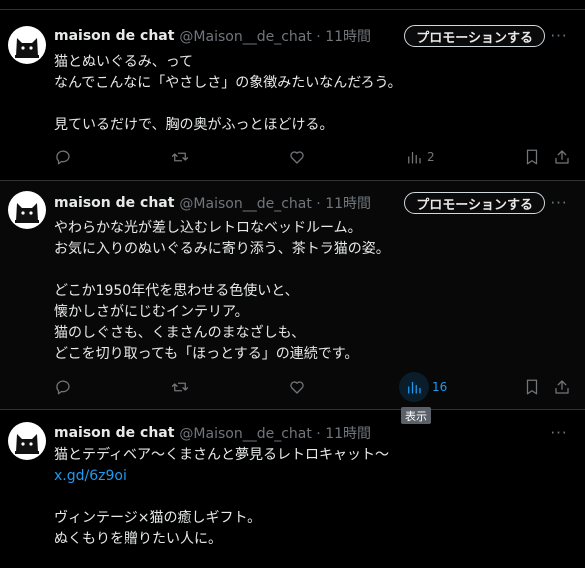 This screenshot has width=585, height=568. Describe the element at coordinates (176, 291) in the screenshot. I see `tweet-line: どこか1950年代を思わせる色使いと、` at that location.